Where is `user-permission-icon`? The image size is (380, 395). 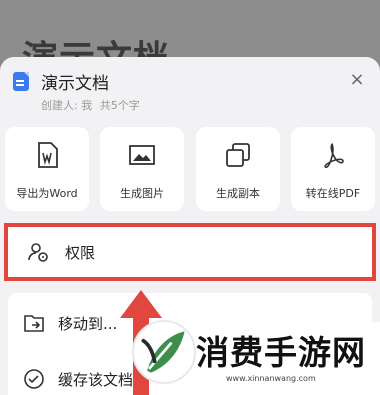 user-permission-icon is located at coordinates (38, 252).